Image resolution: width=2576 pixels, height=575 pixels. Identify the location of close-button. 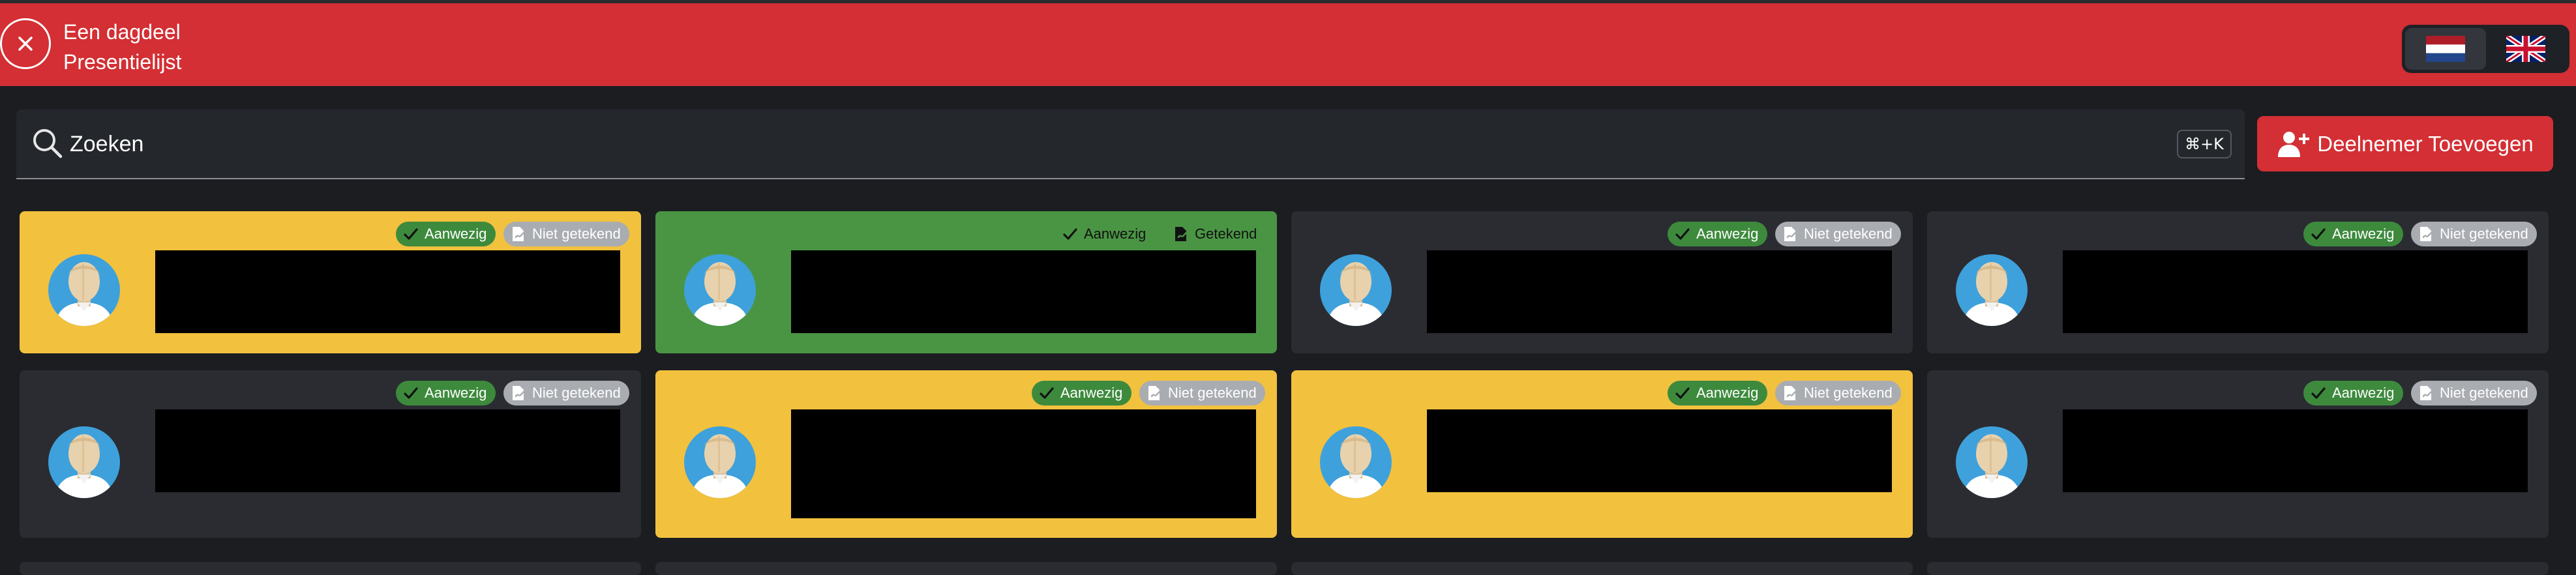
(25, 43).